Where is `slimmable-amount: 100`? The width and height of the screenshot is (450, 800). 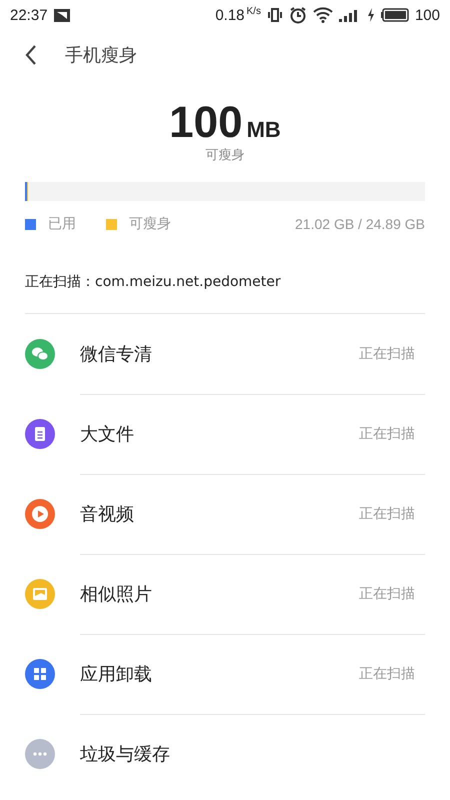
slimmable-amount: 100 is located at coordinates (206, 123).